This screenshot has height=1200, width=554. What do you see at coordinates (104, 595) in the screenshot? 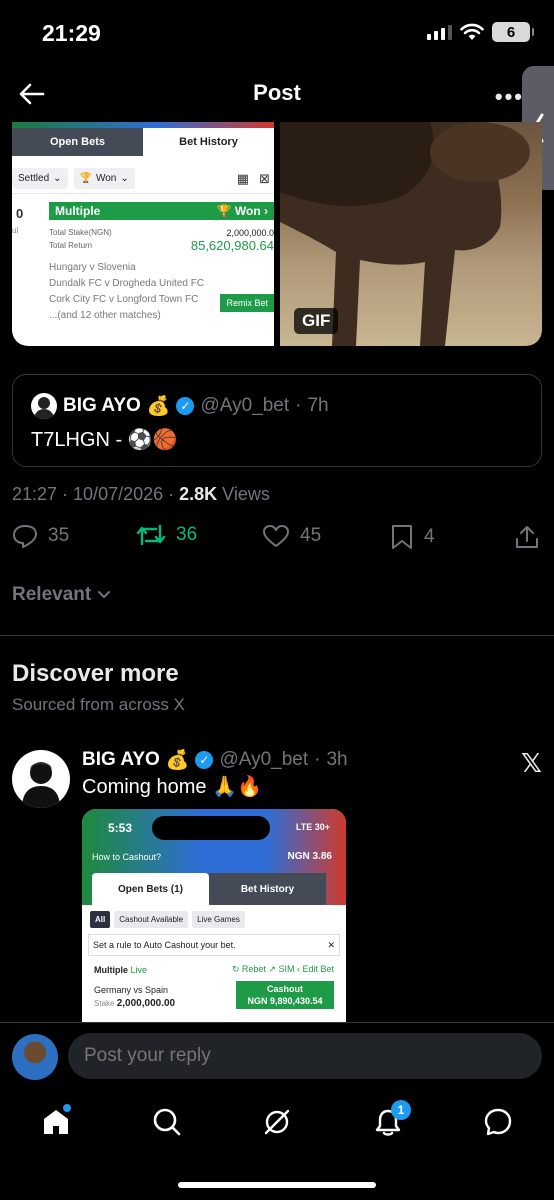
I see `chevron-down-icon` at bounding box center [104, 595].